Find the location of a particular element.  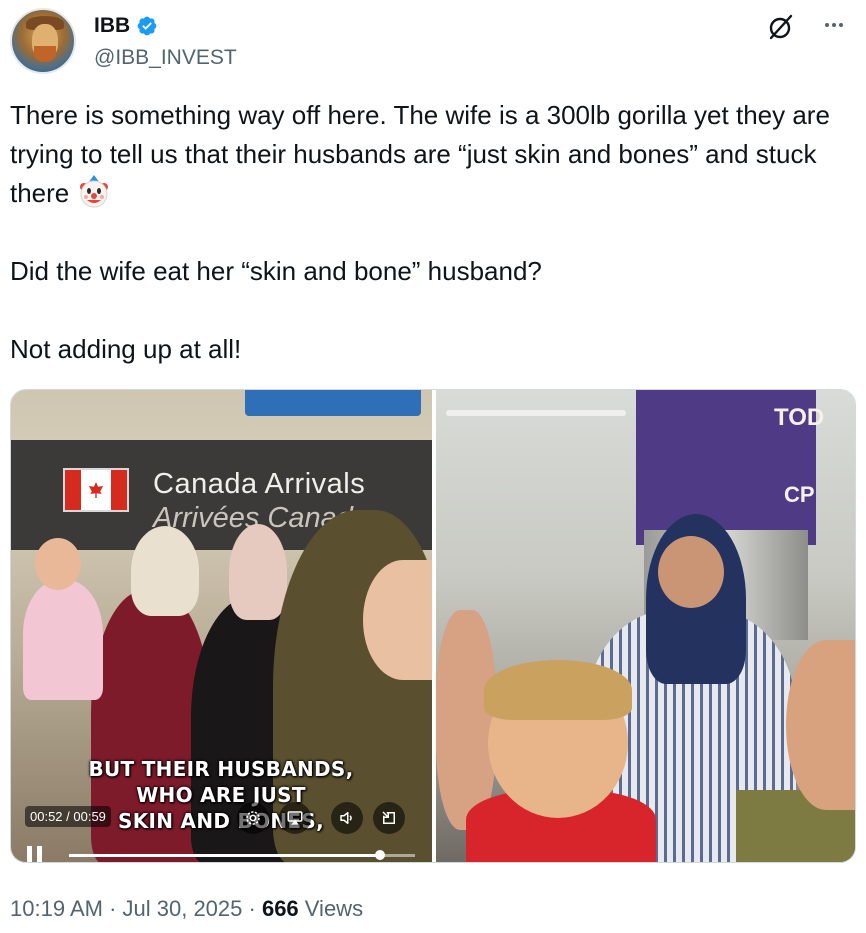

volume-button is located at coordinates (347, 818).